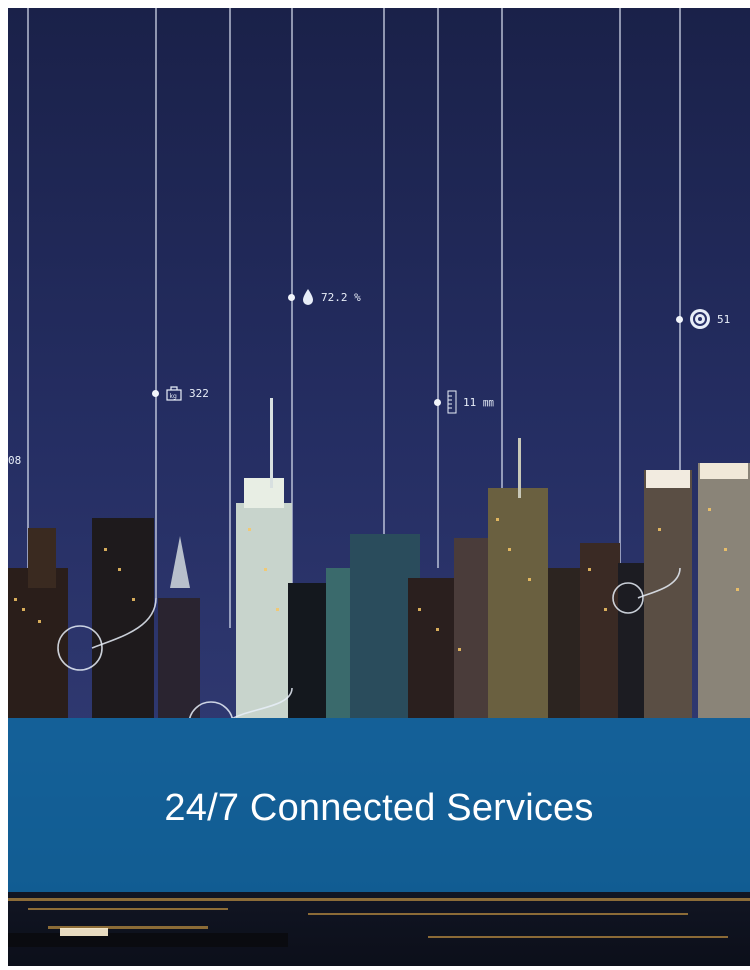 This screenshot has height=970, width=750. I want to click on weight-icon: kg, so click(174, 393).